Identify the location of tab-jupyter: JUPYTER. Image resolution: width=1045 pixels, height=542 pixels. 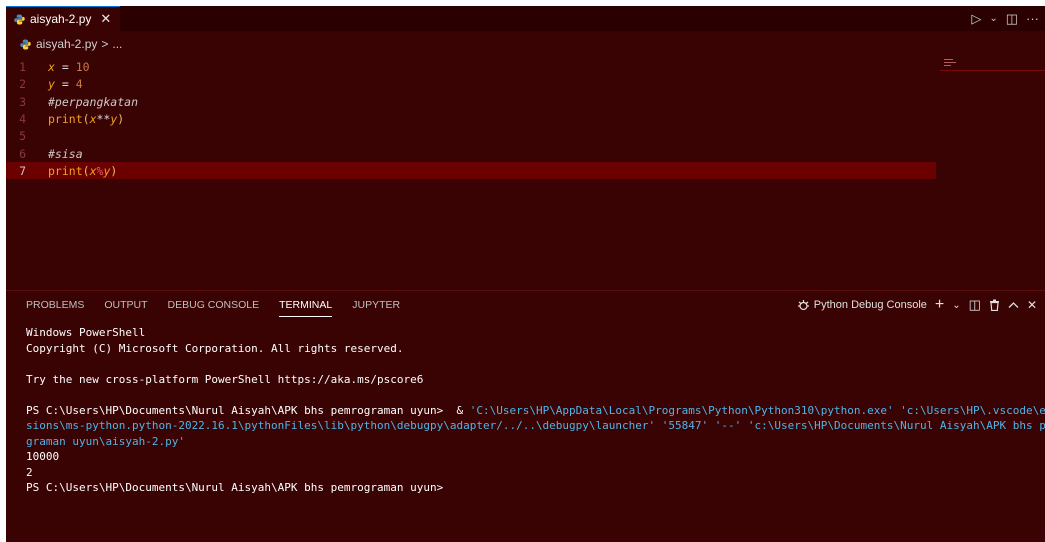
(376, 305).